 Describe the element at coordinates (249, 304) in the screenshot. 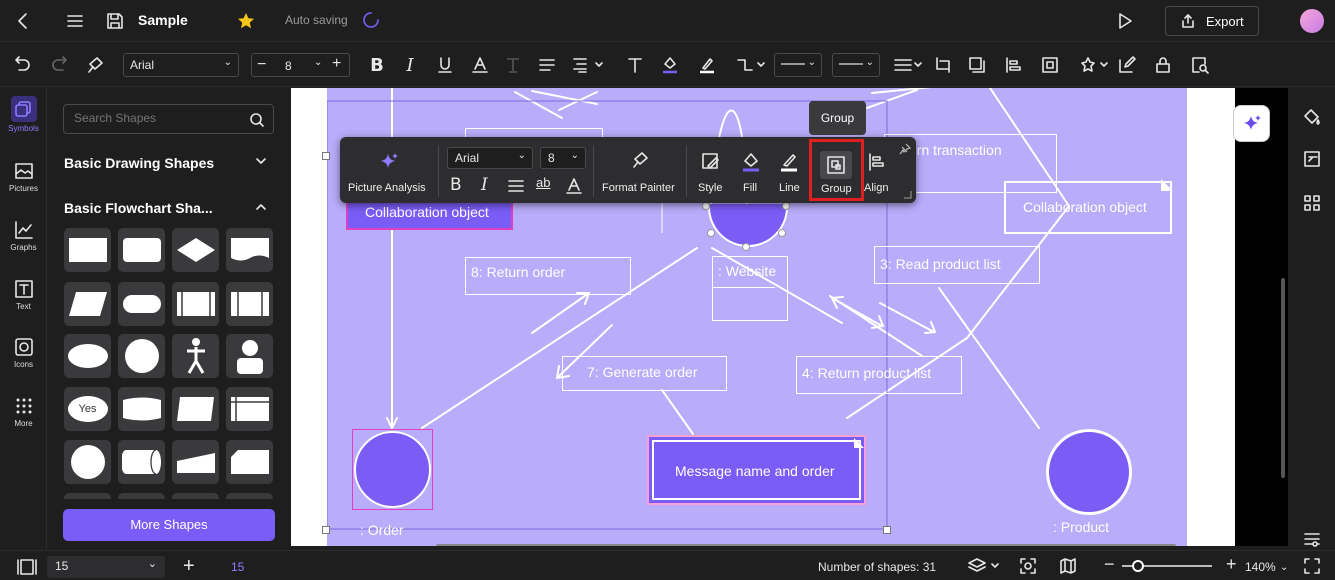

I see `shape-internal-storage` at that location.